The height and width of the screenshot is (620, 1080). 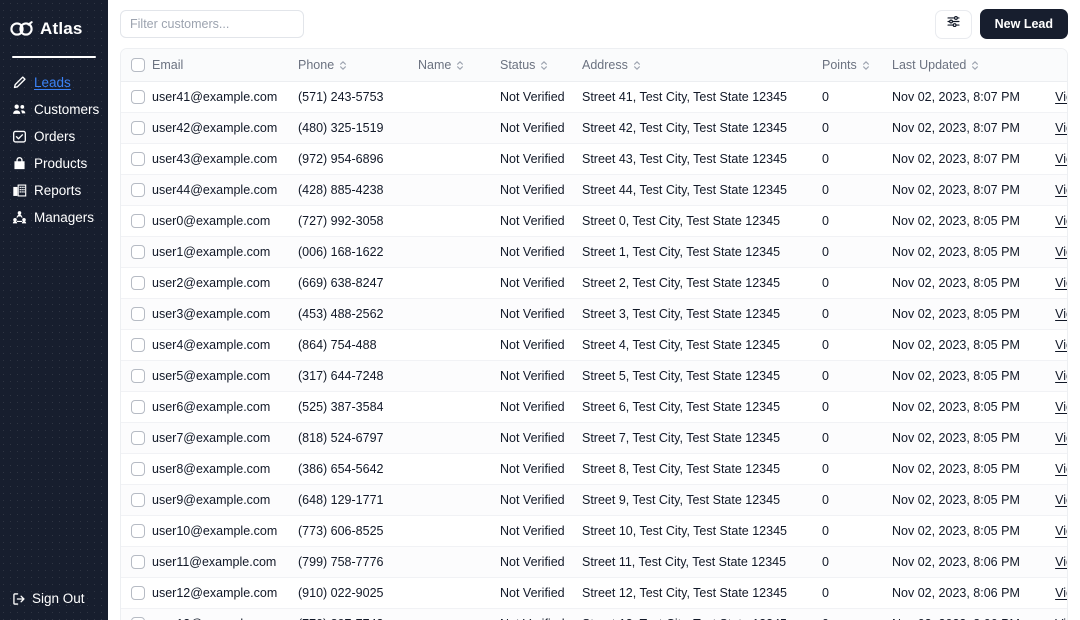 What do you see at coordinates (1023, 24) in the screenshot?
I see `new-lead-button: New Lead` at bounding box center [1023, 24].